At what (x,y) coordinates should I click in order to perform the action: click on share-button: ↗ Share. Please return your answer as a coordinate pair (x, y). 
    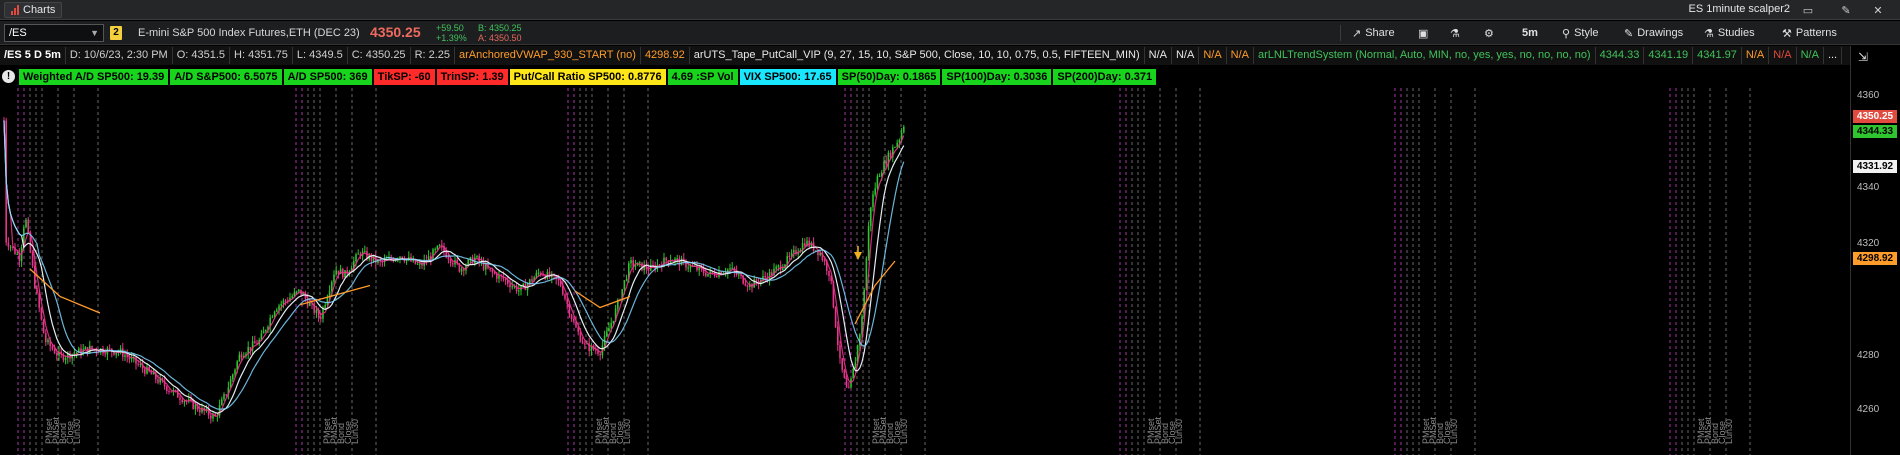
    Looking at the image, I should click on (1373, 33).